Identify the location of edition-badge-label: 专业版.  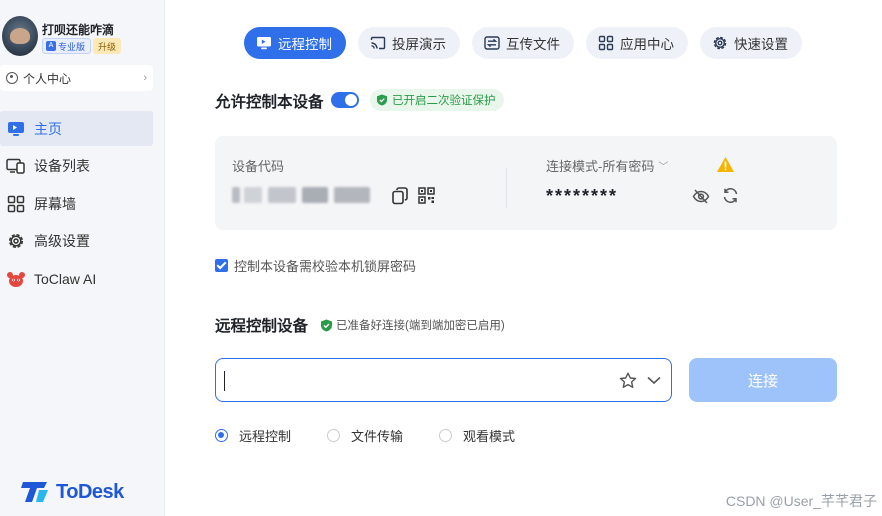
(72, 46).